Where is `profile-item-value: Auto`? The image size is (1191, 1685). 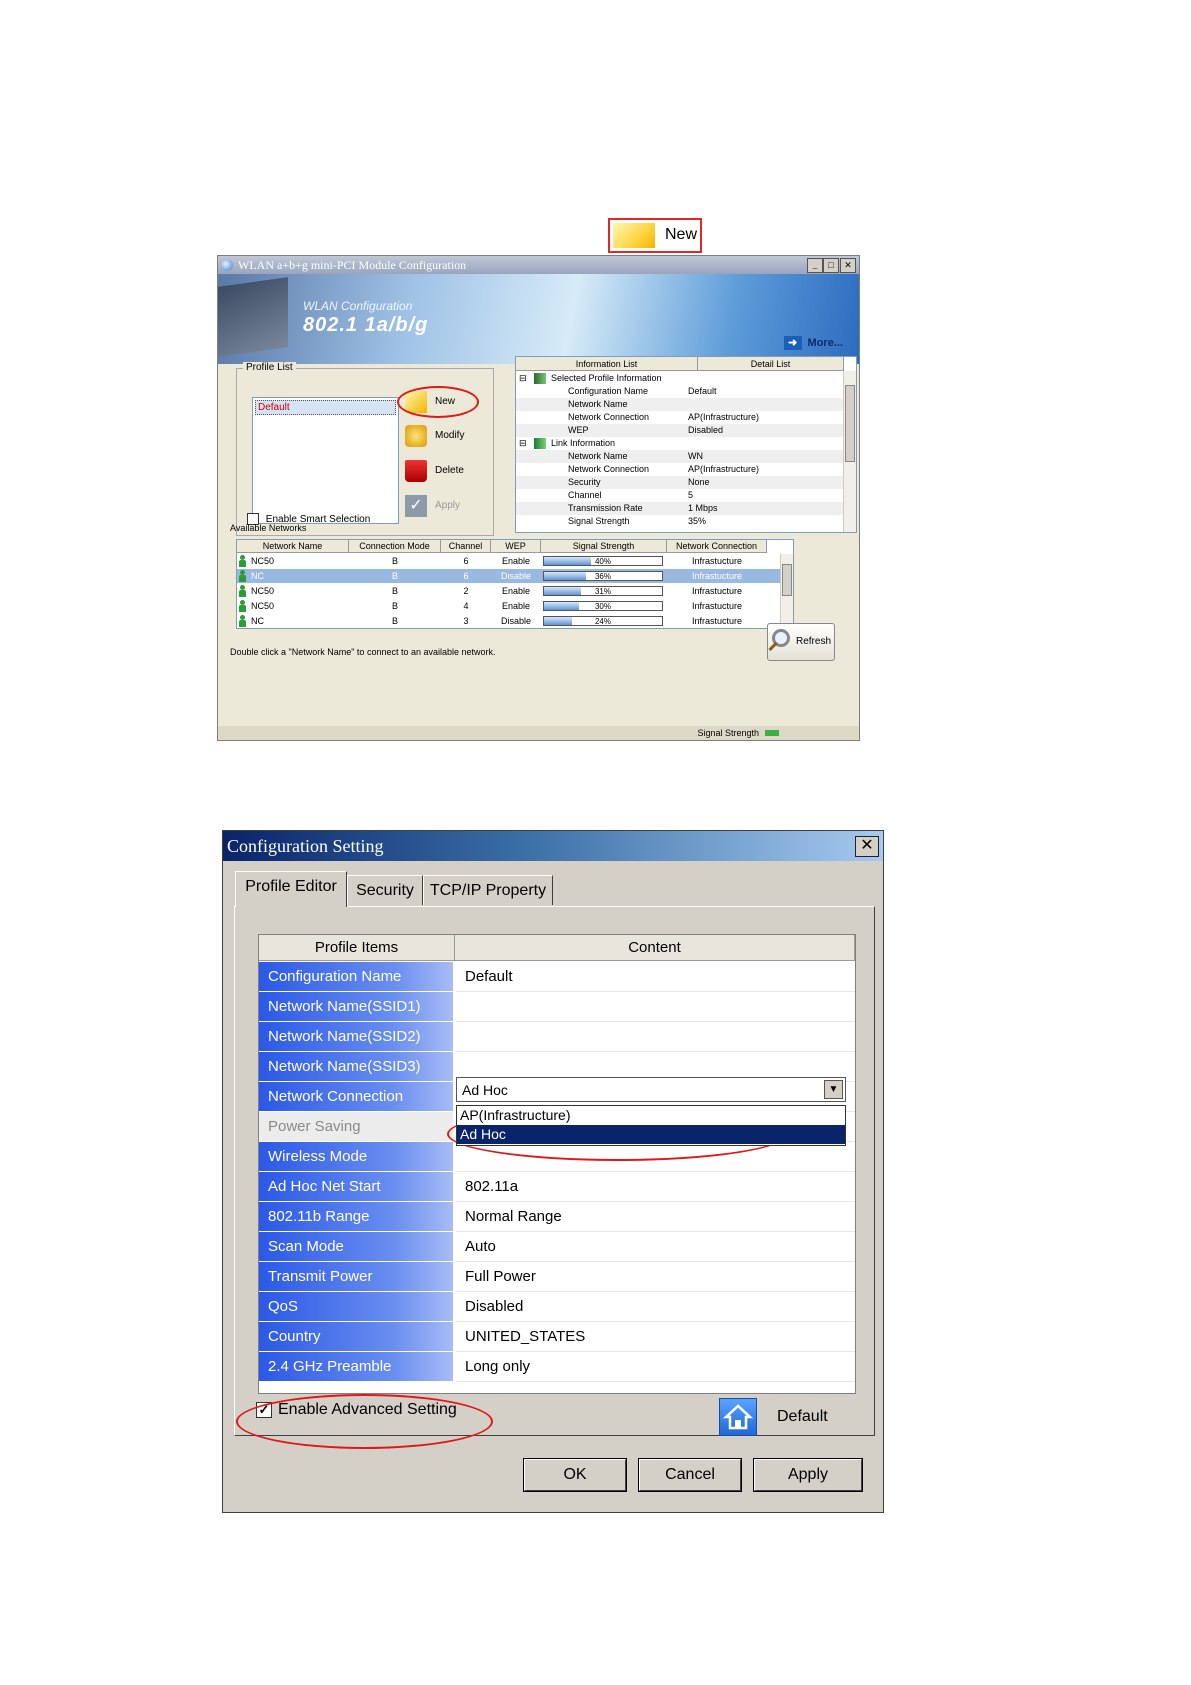 profile-item-value: Auto is located at coordinates (655, 1247).